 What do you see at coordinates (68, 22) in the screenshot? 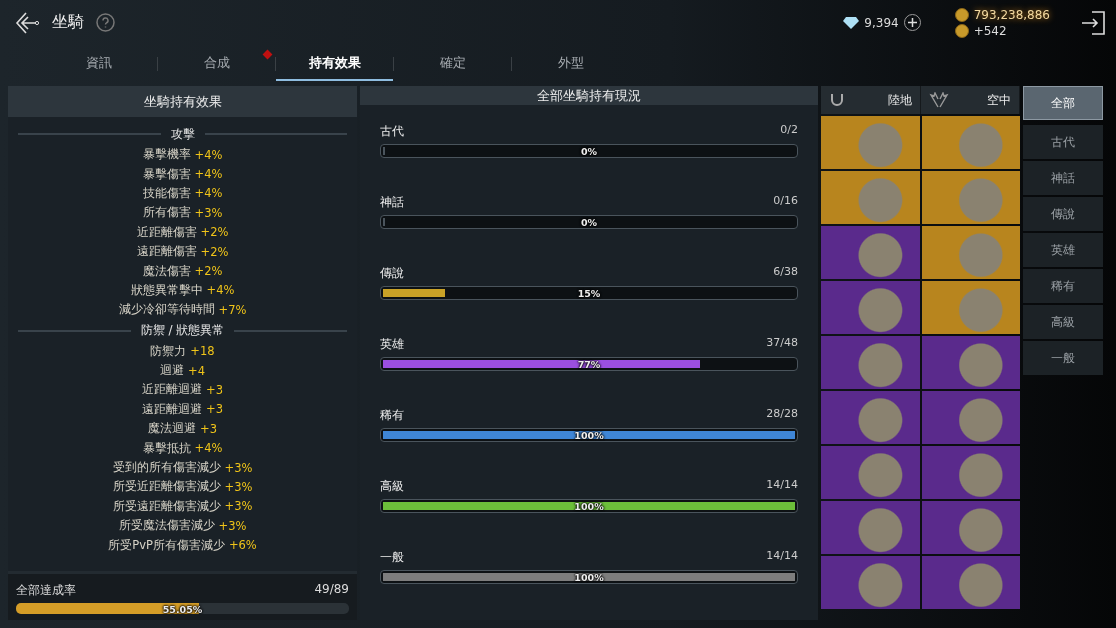
I see `page-title: 坐騎` at bounding box center [68, 22].